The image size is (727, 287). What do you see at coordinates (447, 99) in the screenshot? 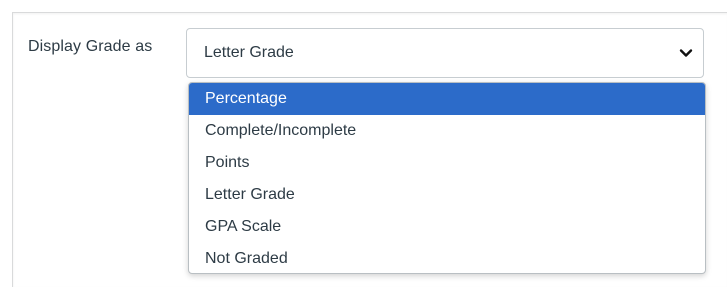
I see `option-percentage: Percentage` at bounding box center [447, 99].